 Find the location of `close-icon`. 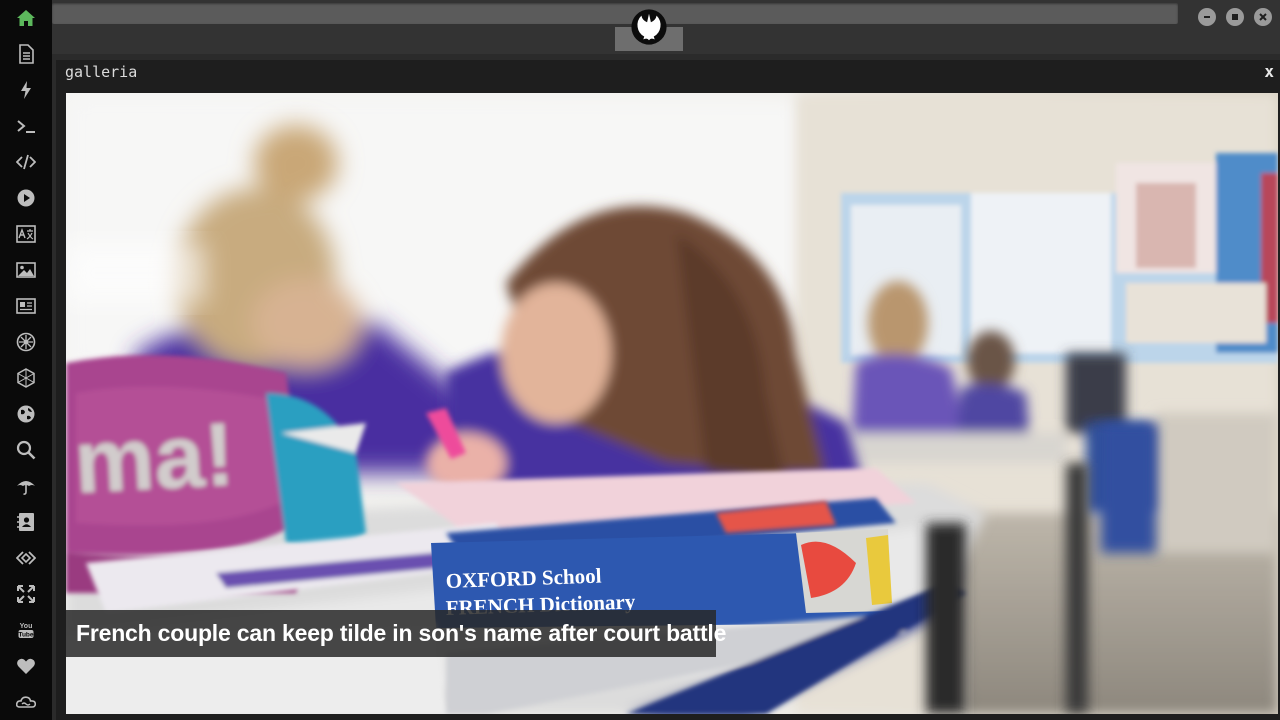

close-icon is located at coordinates (1263, 17).